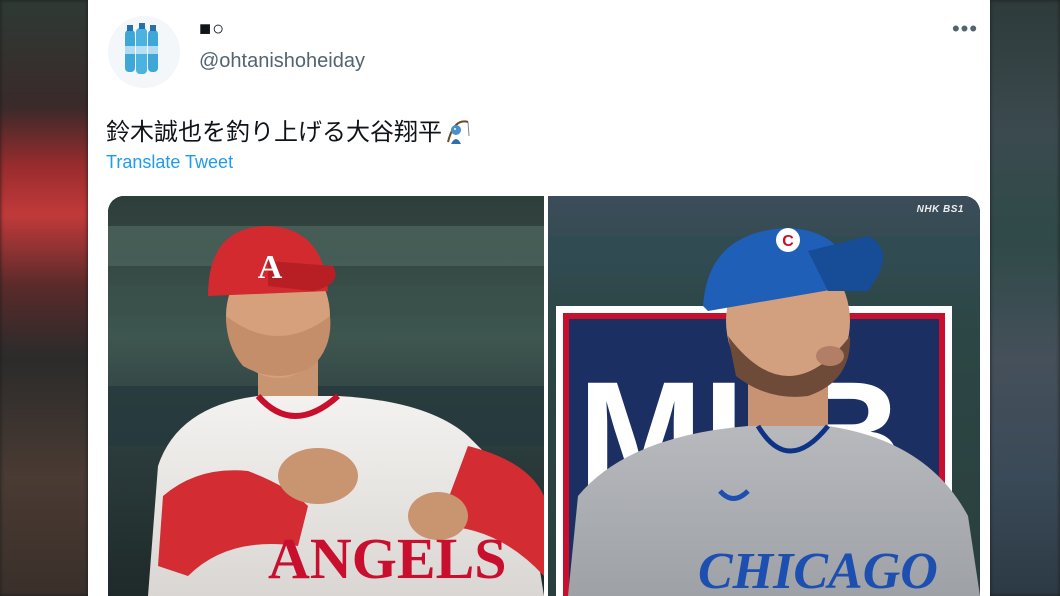 The image size is (1060, 596). Describe the element at coordinates (274, 132) in the screenshot. I see `tweet-text-body: 鈴木誠也を釣り上げる大谷翔平` at that location.